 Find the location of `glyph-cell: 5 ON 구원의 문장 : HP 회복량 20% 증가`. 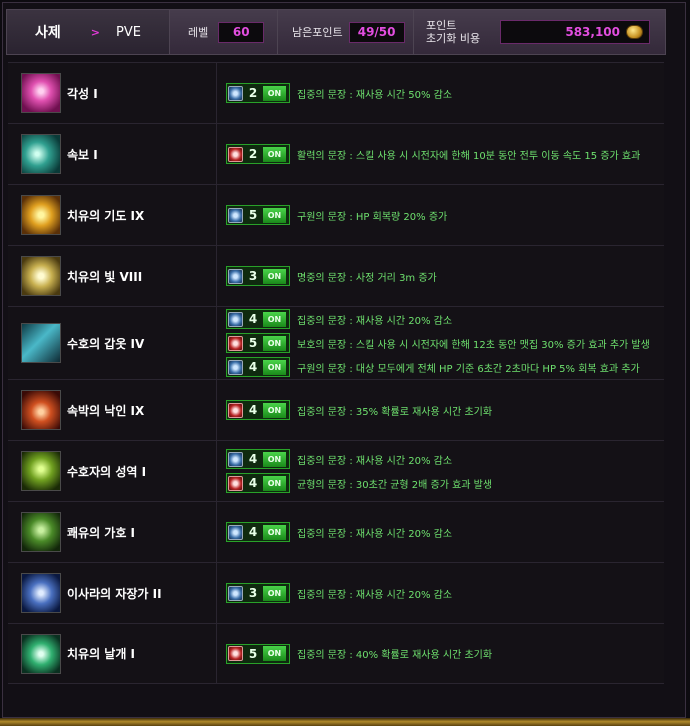

glyph-cell: 5 ON 구원의 문장 : HP 회복량 20% 증가 is located at coordinates (440, 215).